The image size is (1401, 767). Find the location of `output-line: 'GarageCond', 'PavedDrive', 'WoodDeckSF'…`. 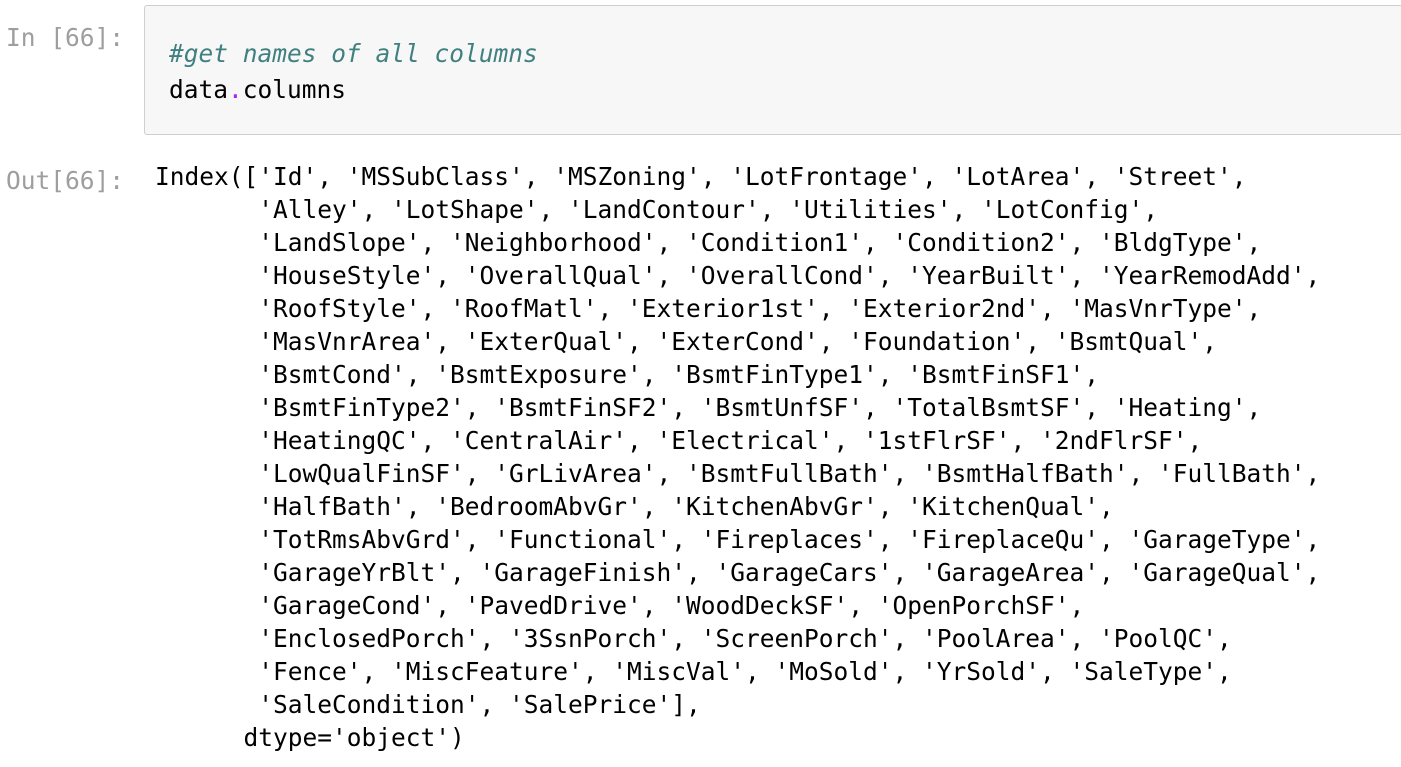

output-line: 'GarageCond', 'PavedDrive', 'WoodDeckSF'… is located at coordinates (620, 605).